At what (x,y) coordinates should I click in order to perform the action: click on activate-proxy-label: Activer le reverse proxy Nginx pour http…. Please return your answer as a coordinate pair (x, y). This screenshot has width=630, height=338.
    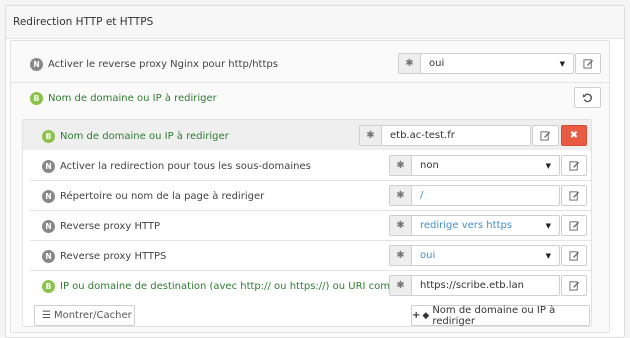
    Looking at the image, I should click on (163, 64).